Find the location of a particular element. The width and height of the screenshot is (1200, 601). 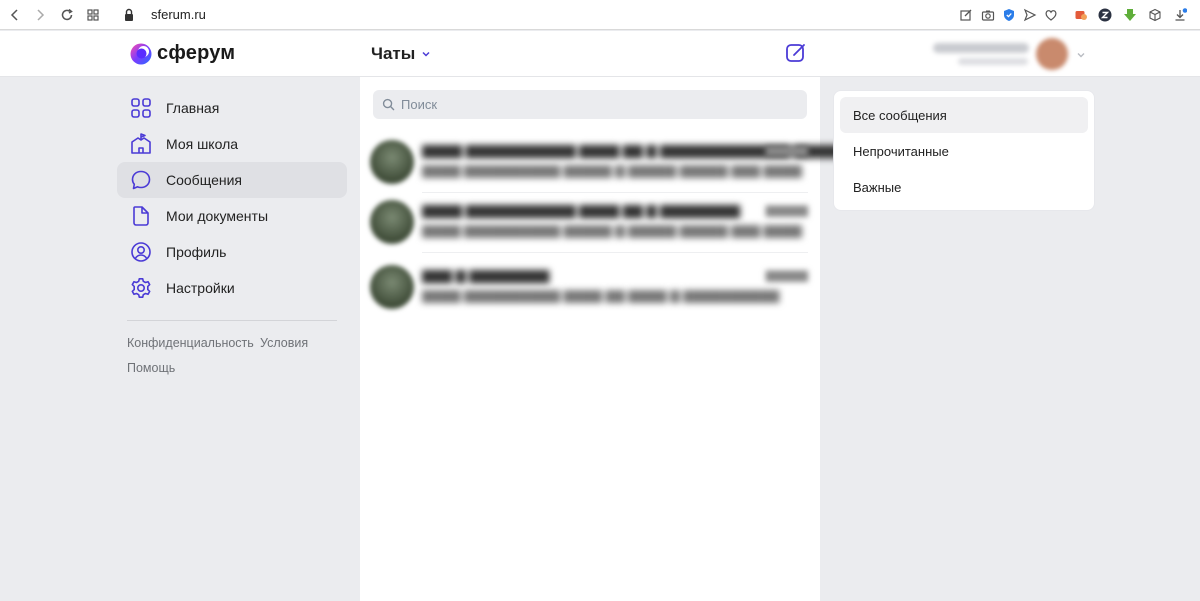

user-name-blurred is located at coordinates (981, 48).